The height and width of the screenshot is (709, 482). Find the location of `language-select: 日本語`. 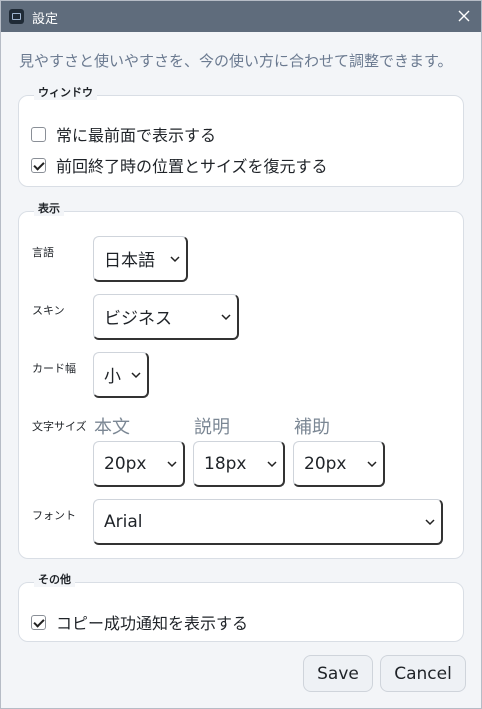

language-select: 日本語 is located at coordinates (140, 259).